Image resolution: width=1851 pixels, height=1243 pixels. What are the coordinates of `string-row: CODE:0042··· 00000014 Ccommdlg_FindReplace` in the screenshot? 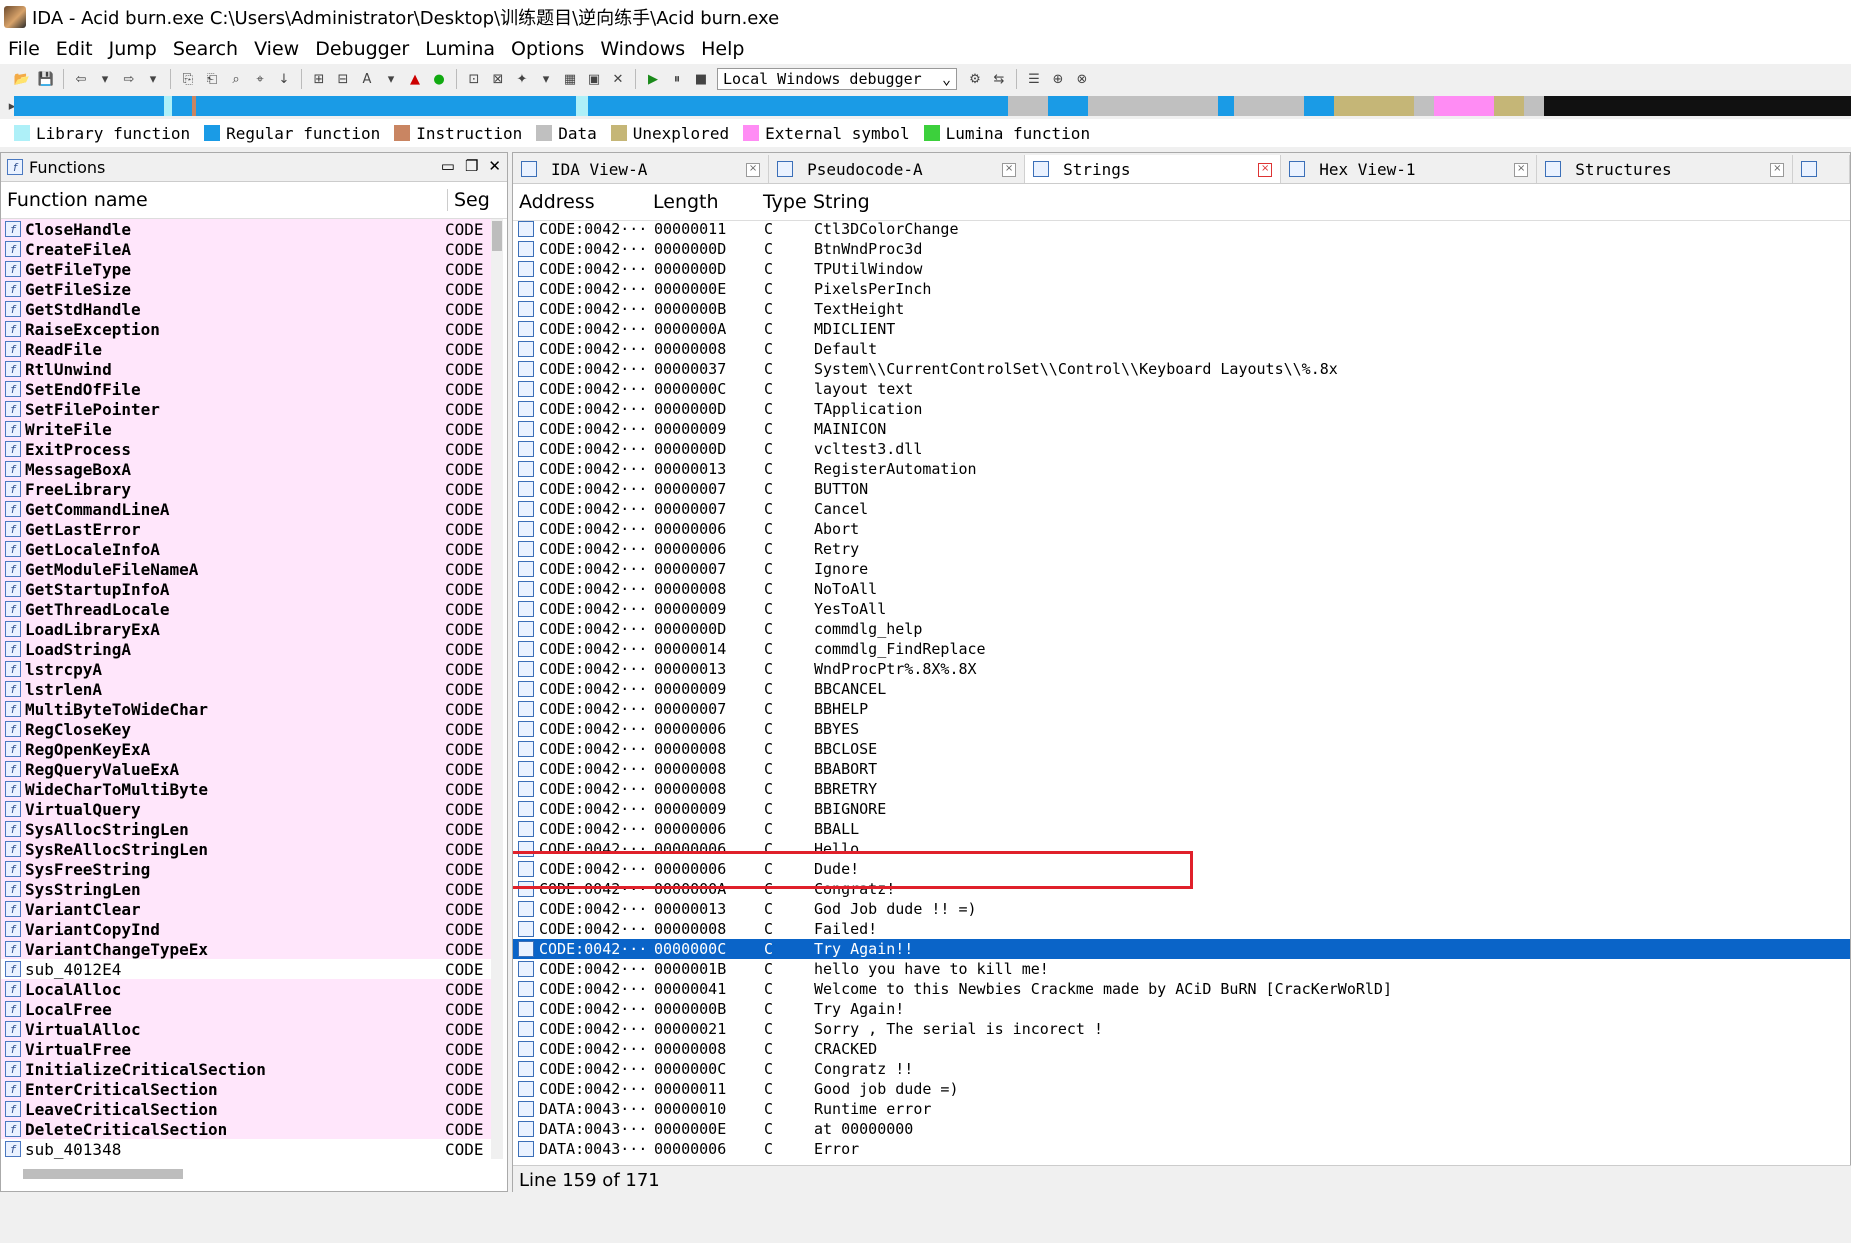 It's located at (1181, 649).